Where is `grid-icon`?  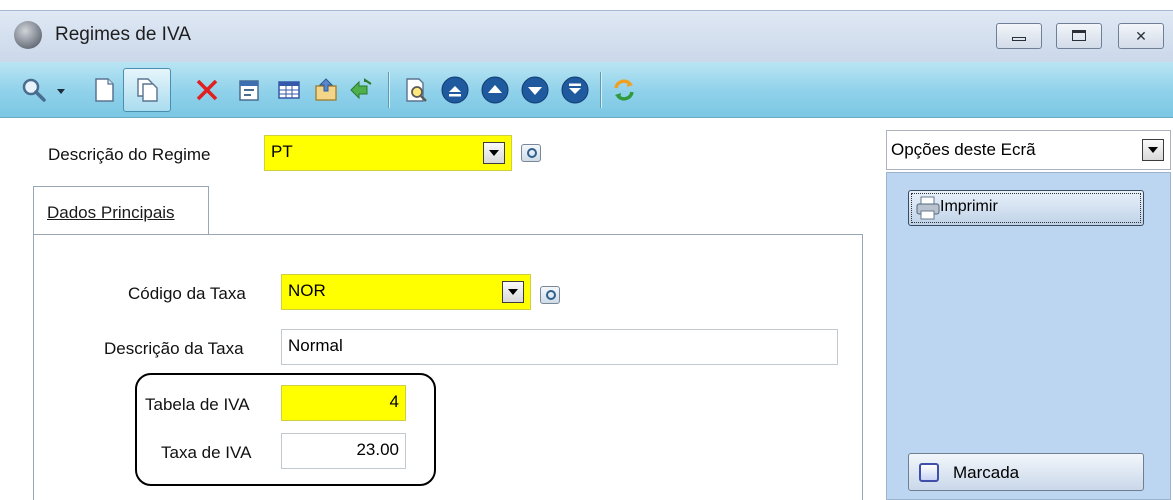
grid-icon is located at coordinates (289, 90).